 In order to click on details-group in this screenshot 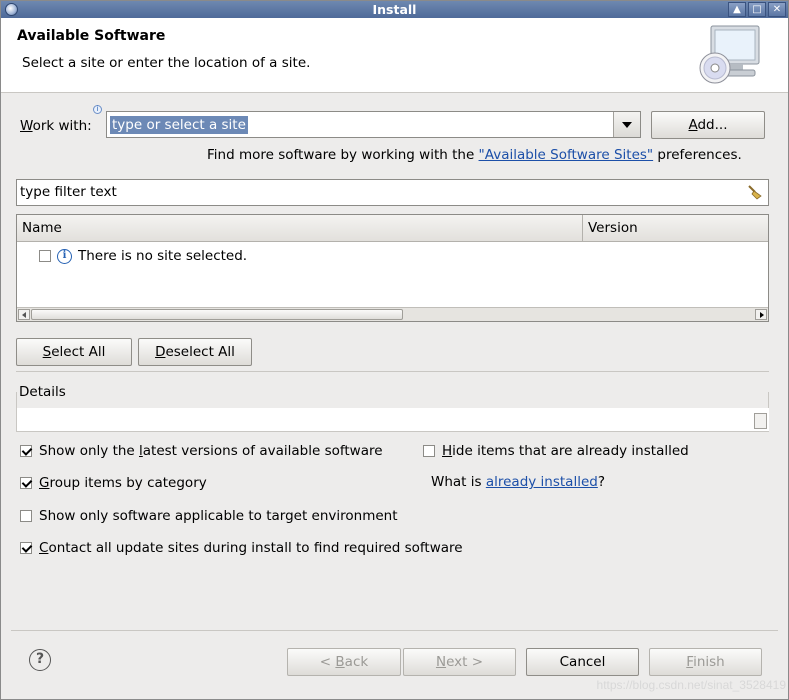, I will do `click(392, 412)`.